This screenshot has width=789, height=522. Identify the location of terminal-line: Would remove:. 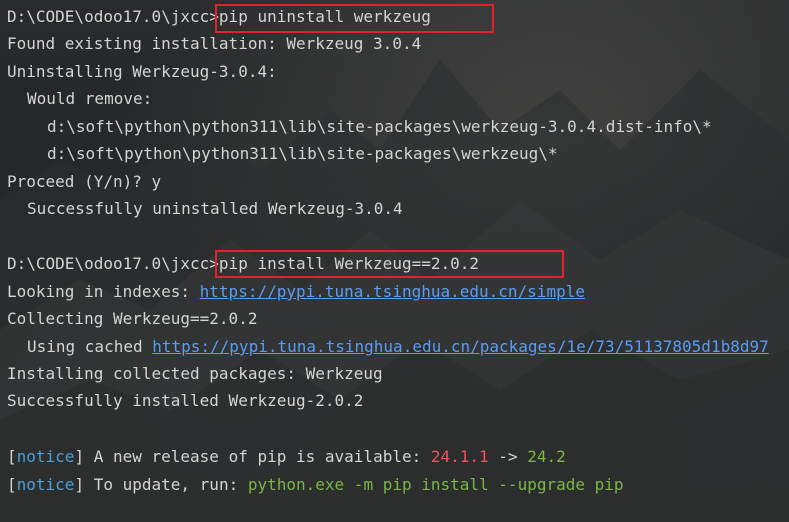
(90, 98).